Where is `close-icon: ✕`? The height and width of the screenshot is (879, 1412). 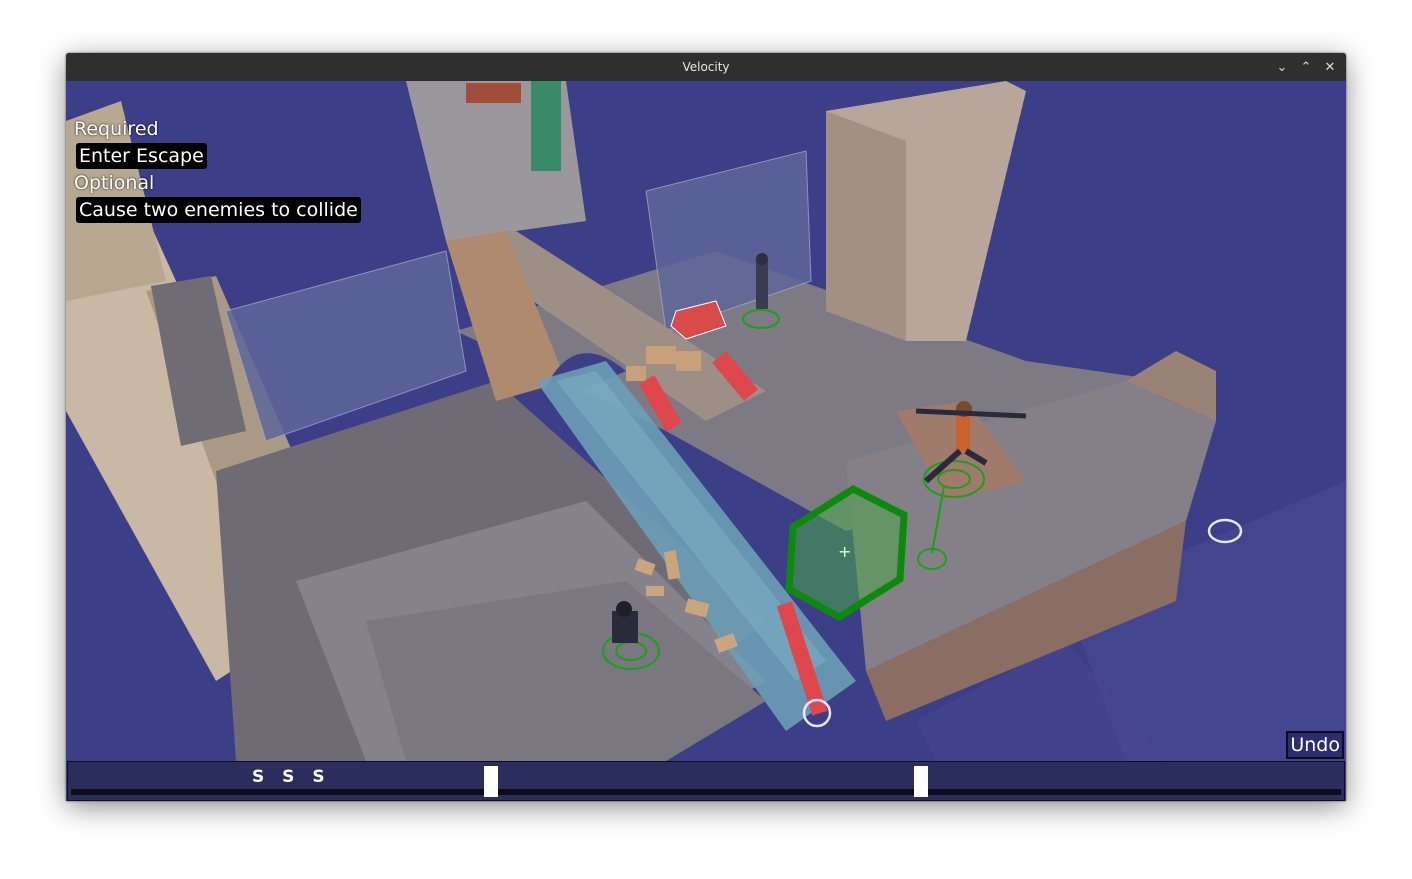
close-icon: ✕ is located at coordinates (1330, 67).